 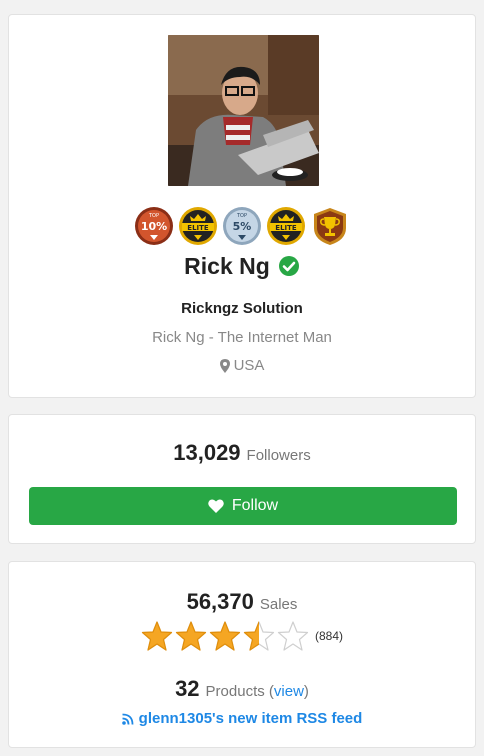 I want to click on badge-text: 5%, so click(x=242, y=226).